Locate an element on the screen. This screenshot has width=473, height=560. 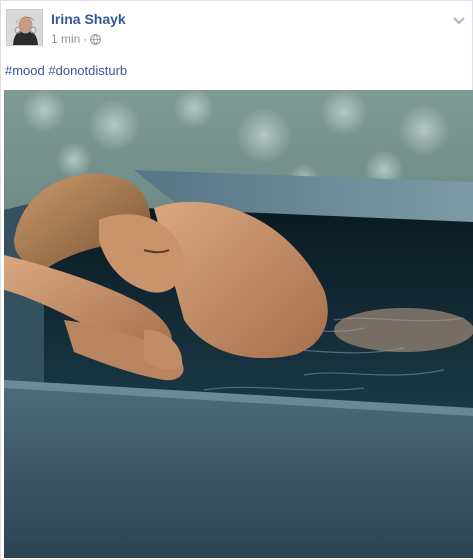
post-header: Irina Shayk 1 min · is located at coordinates (236, 27).